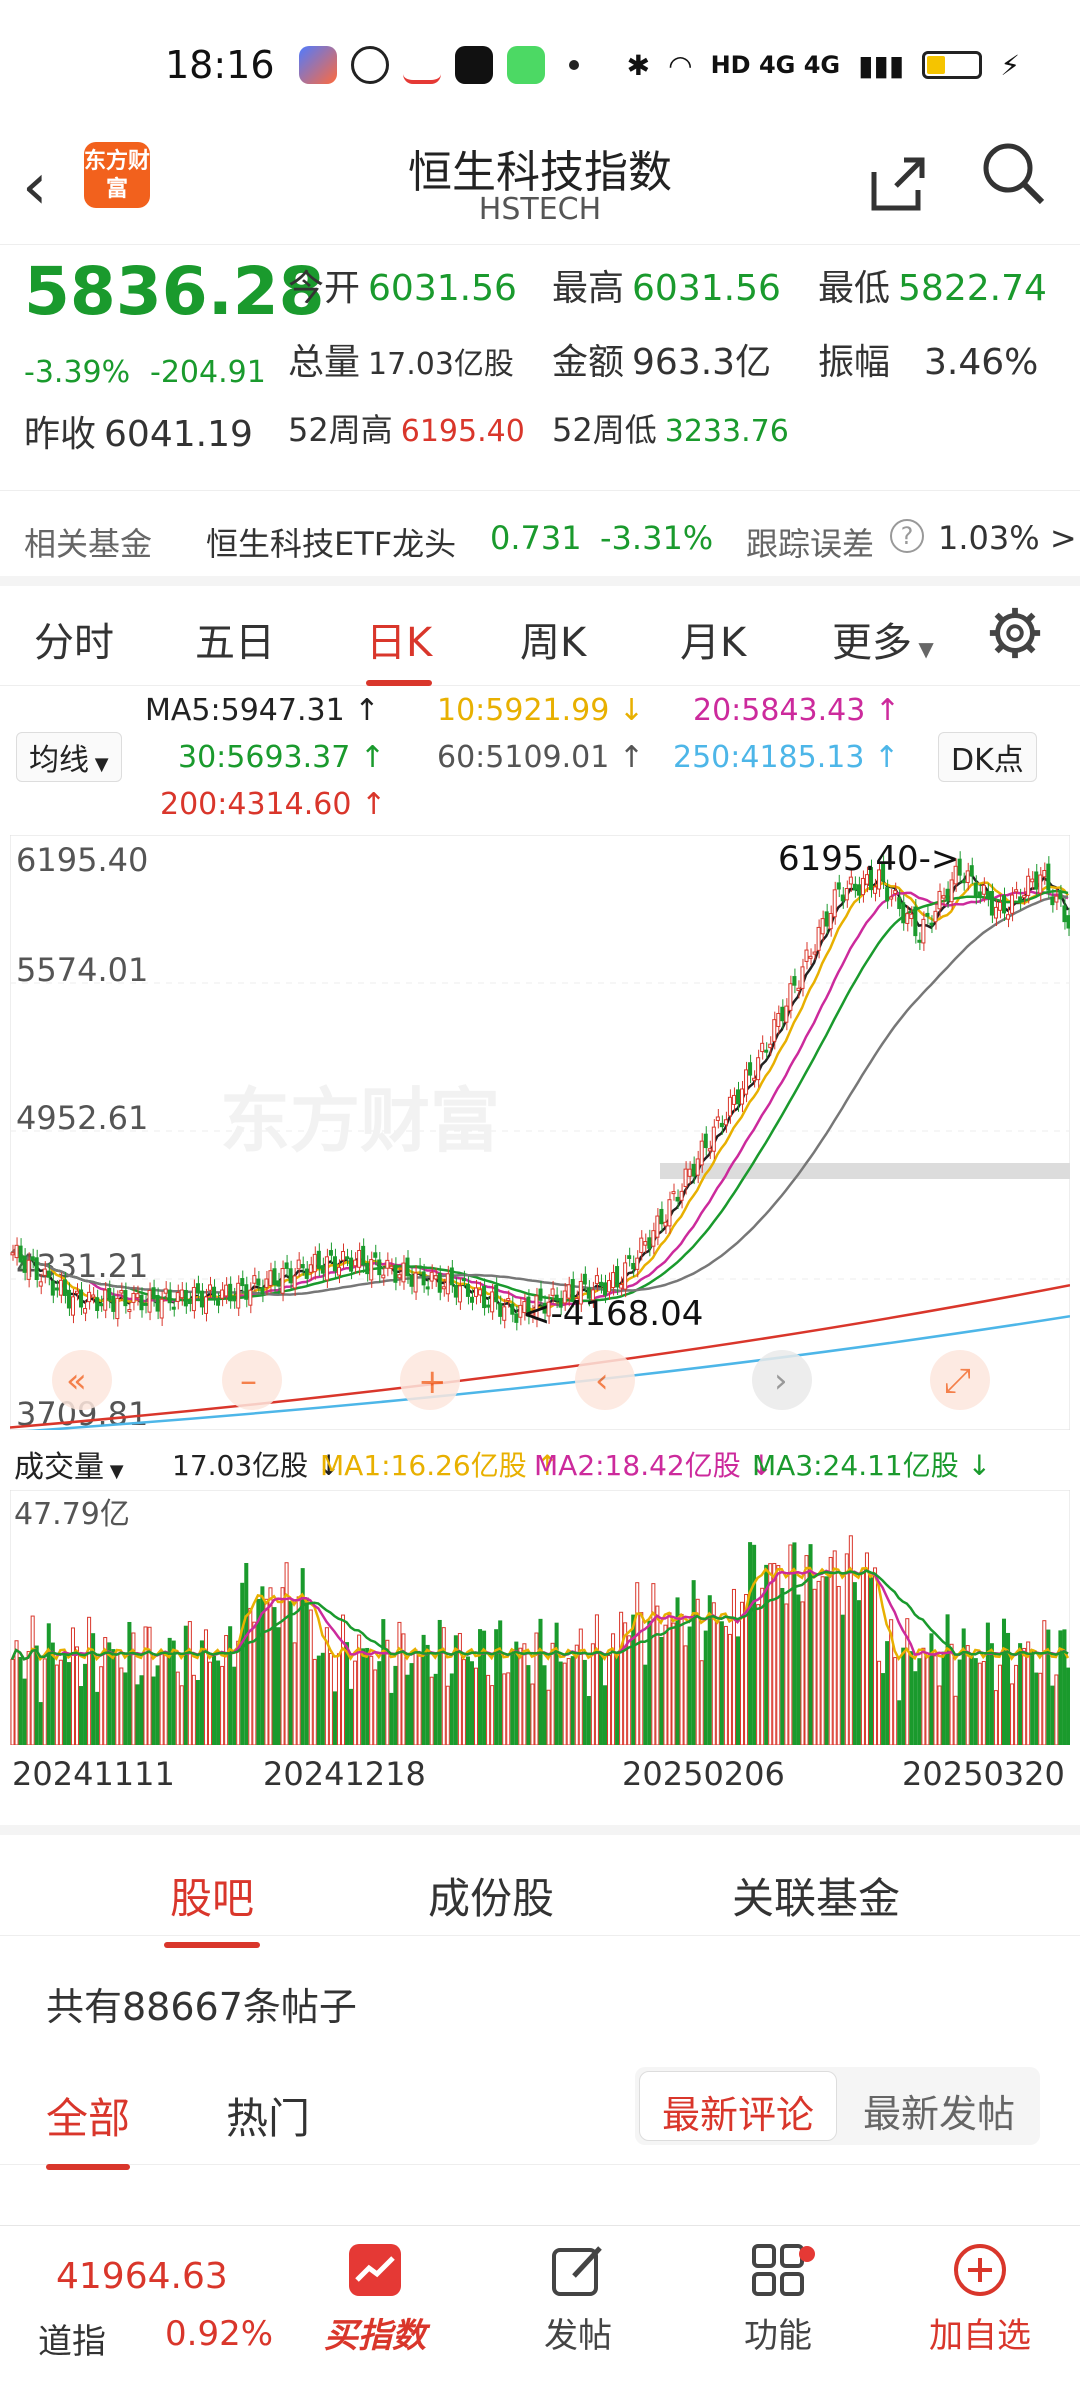 This screenshot has width=1080, height=2400. What do you see at coordinates (375, 2298) in the screenshot?
I see `nav-buy-index: 买指数` at bounding box center [375, 2298].